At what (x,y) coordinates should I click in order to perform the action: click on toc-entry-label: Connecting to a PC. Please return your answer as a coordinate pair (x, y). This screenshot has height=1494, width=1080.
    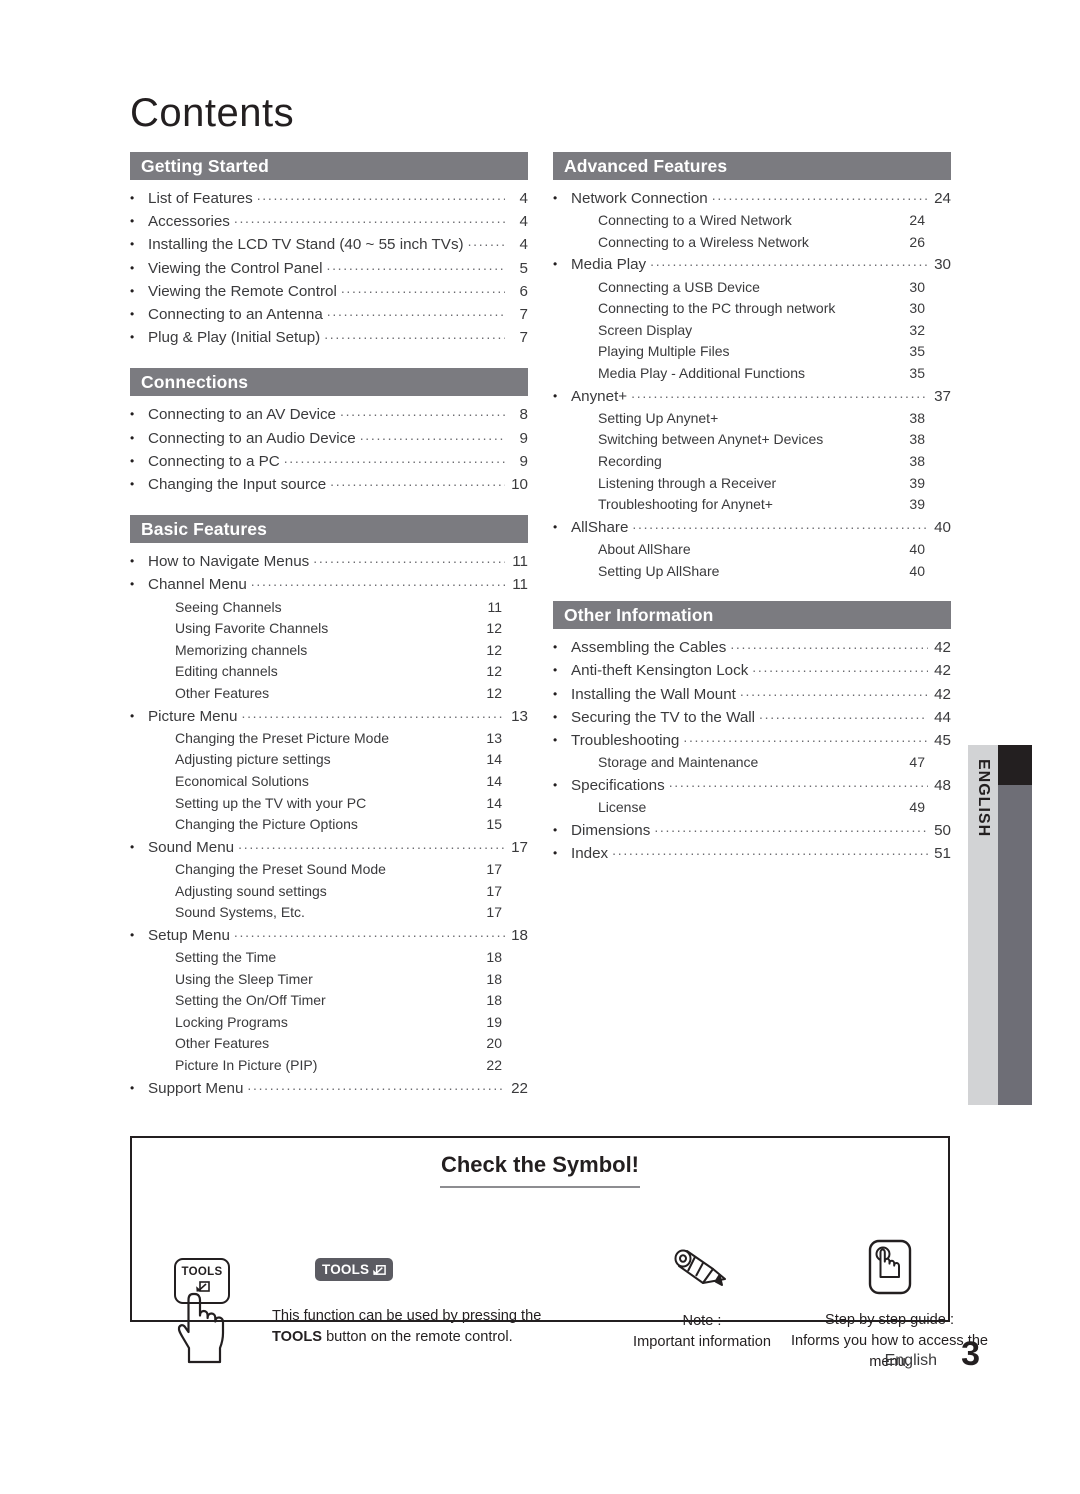
    Looking at the image, I should click on (214, 461).